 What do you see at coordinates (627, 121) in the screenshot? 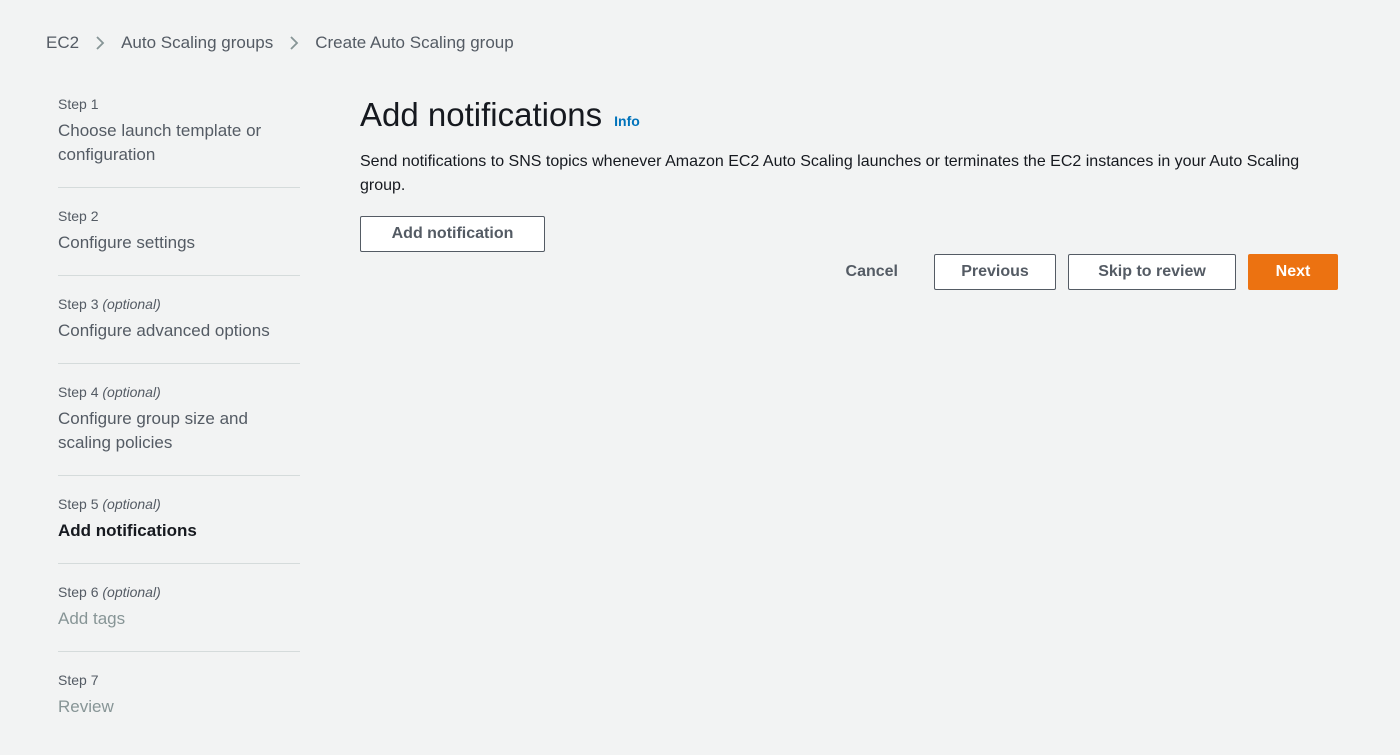
I see `info-link: Info` at bounding box center [627, 121].